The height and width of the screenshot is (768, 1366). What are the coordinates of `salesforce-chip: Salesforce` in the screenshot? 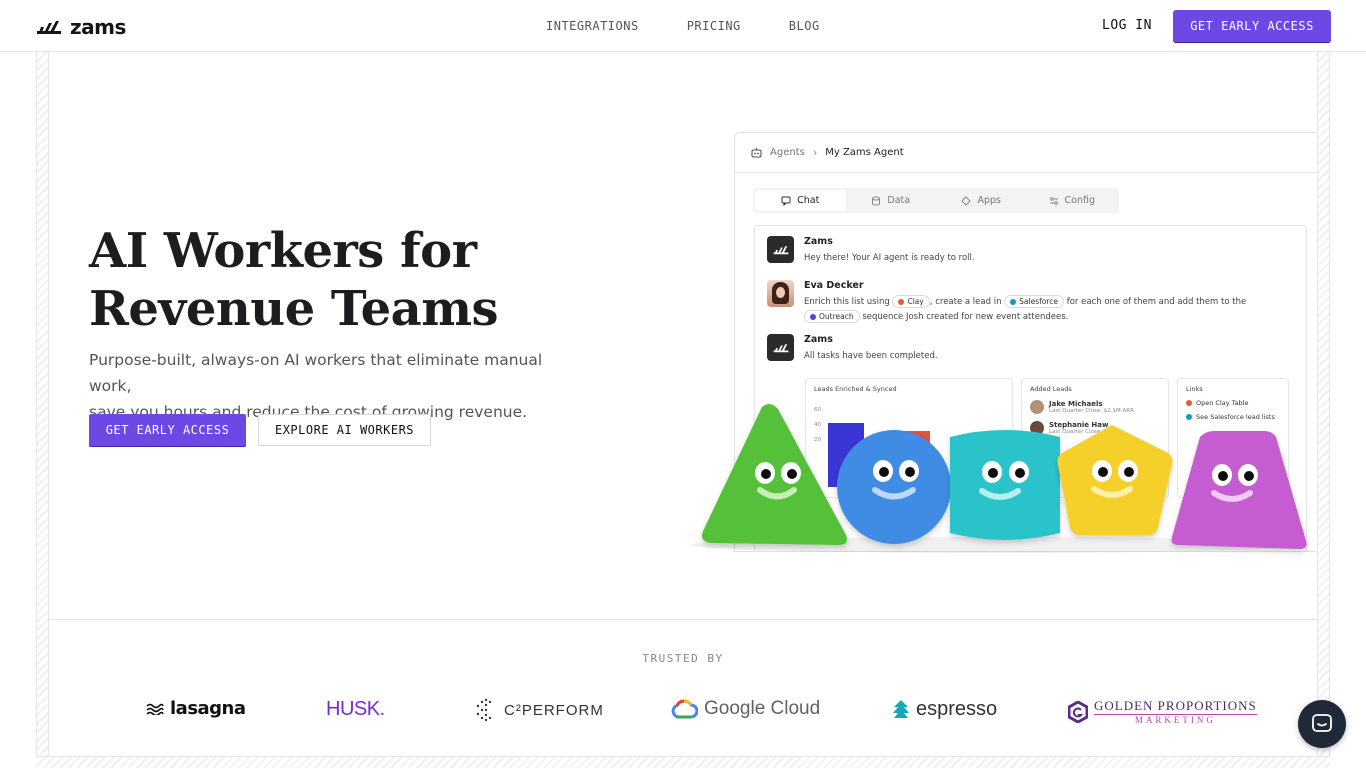 It's located at (1034, 301).